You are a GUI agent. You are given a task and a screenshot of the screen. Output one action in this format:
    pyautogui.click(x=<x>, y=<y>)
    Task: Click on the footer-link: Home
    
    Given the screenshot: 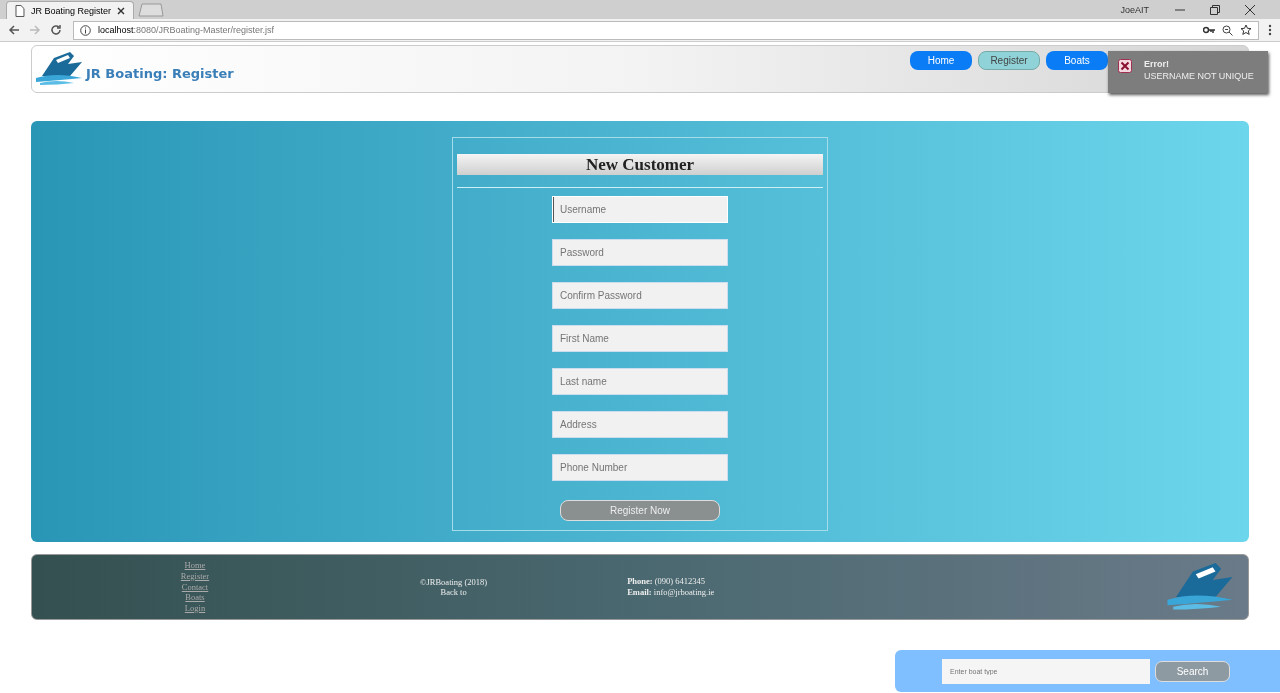 What is the action you would take?
    pyautogui.click(x=195, y=565)
    